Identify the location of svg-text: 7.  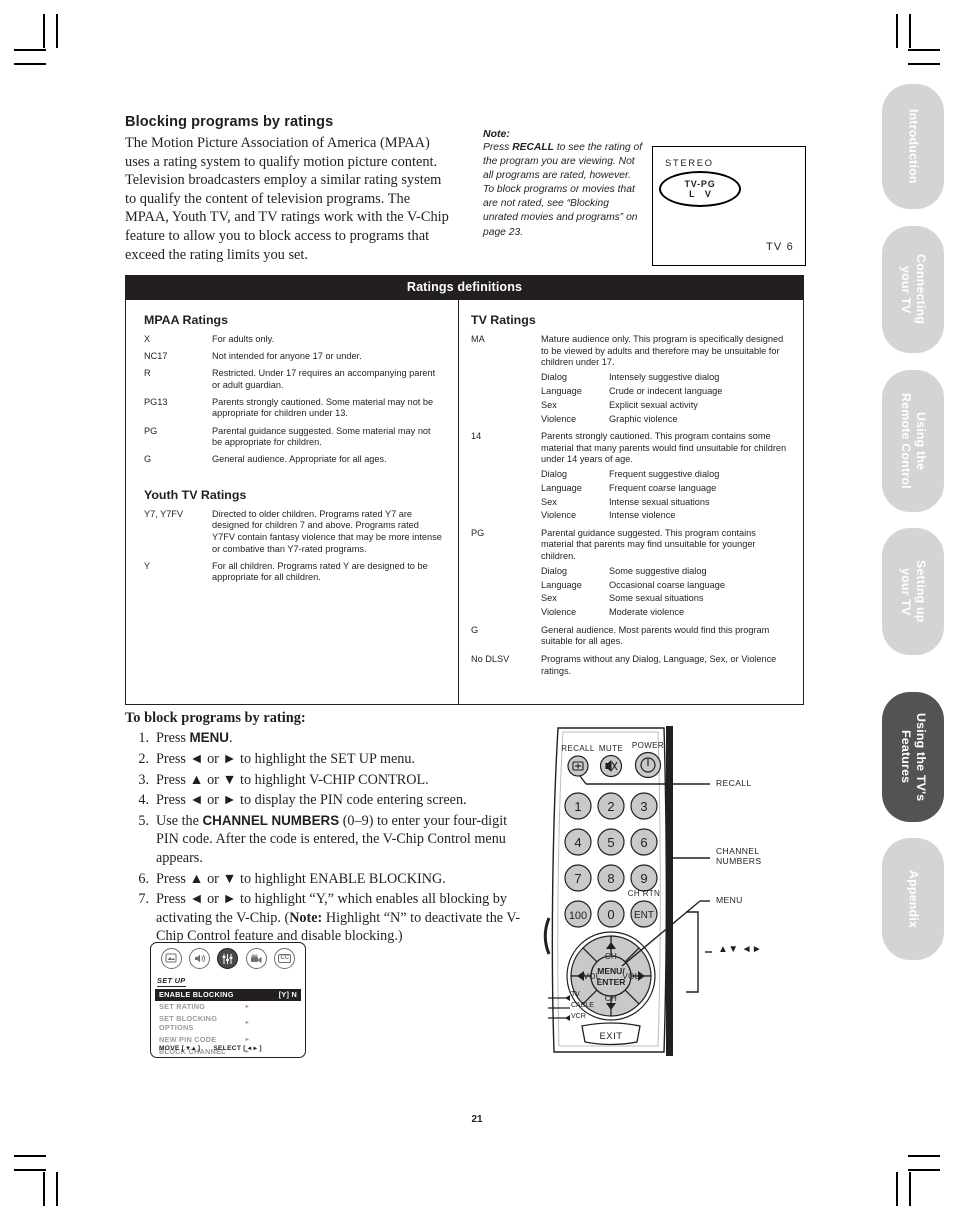
(577, 878).